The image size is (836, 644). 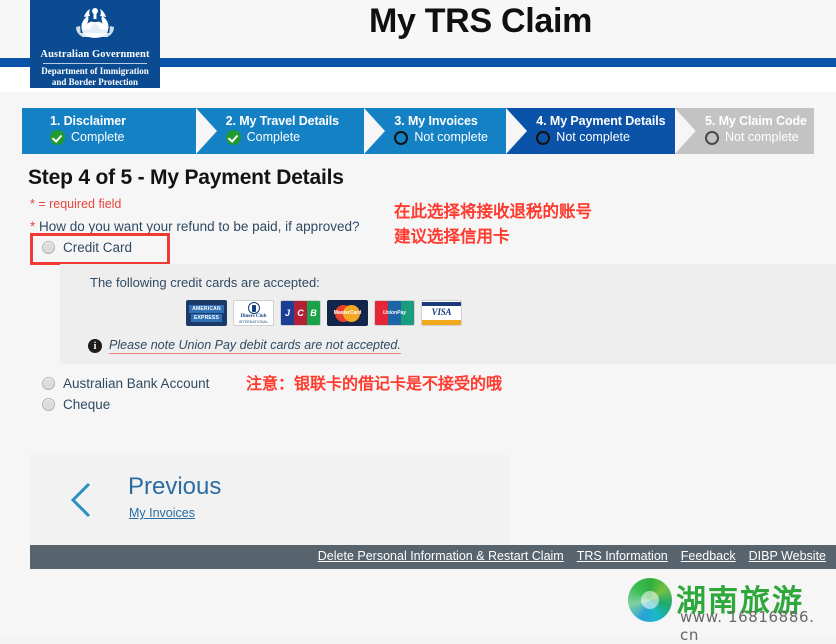 I want to click on step-item-disclaimer: 1. Disclaimer Complete, so click(x=119, y=131).